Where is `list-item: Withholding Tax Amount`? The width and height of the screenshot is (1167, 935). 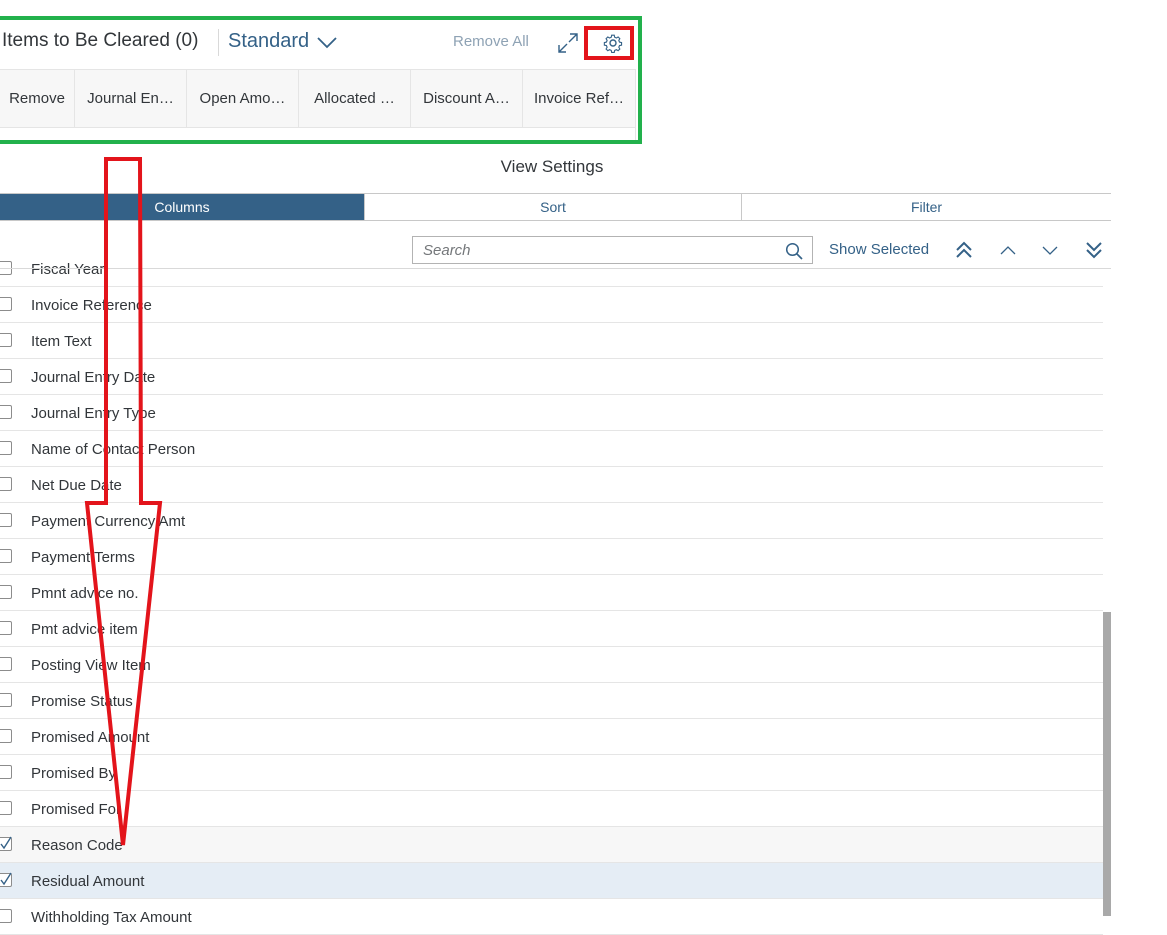 list-item: Withholding Tax Amount is located at coordinates (551, 917).